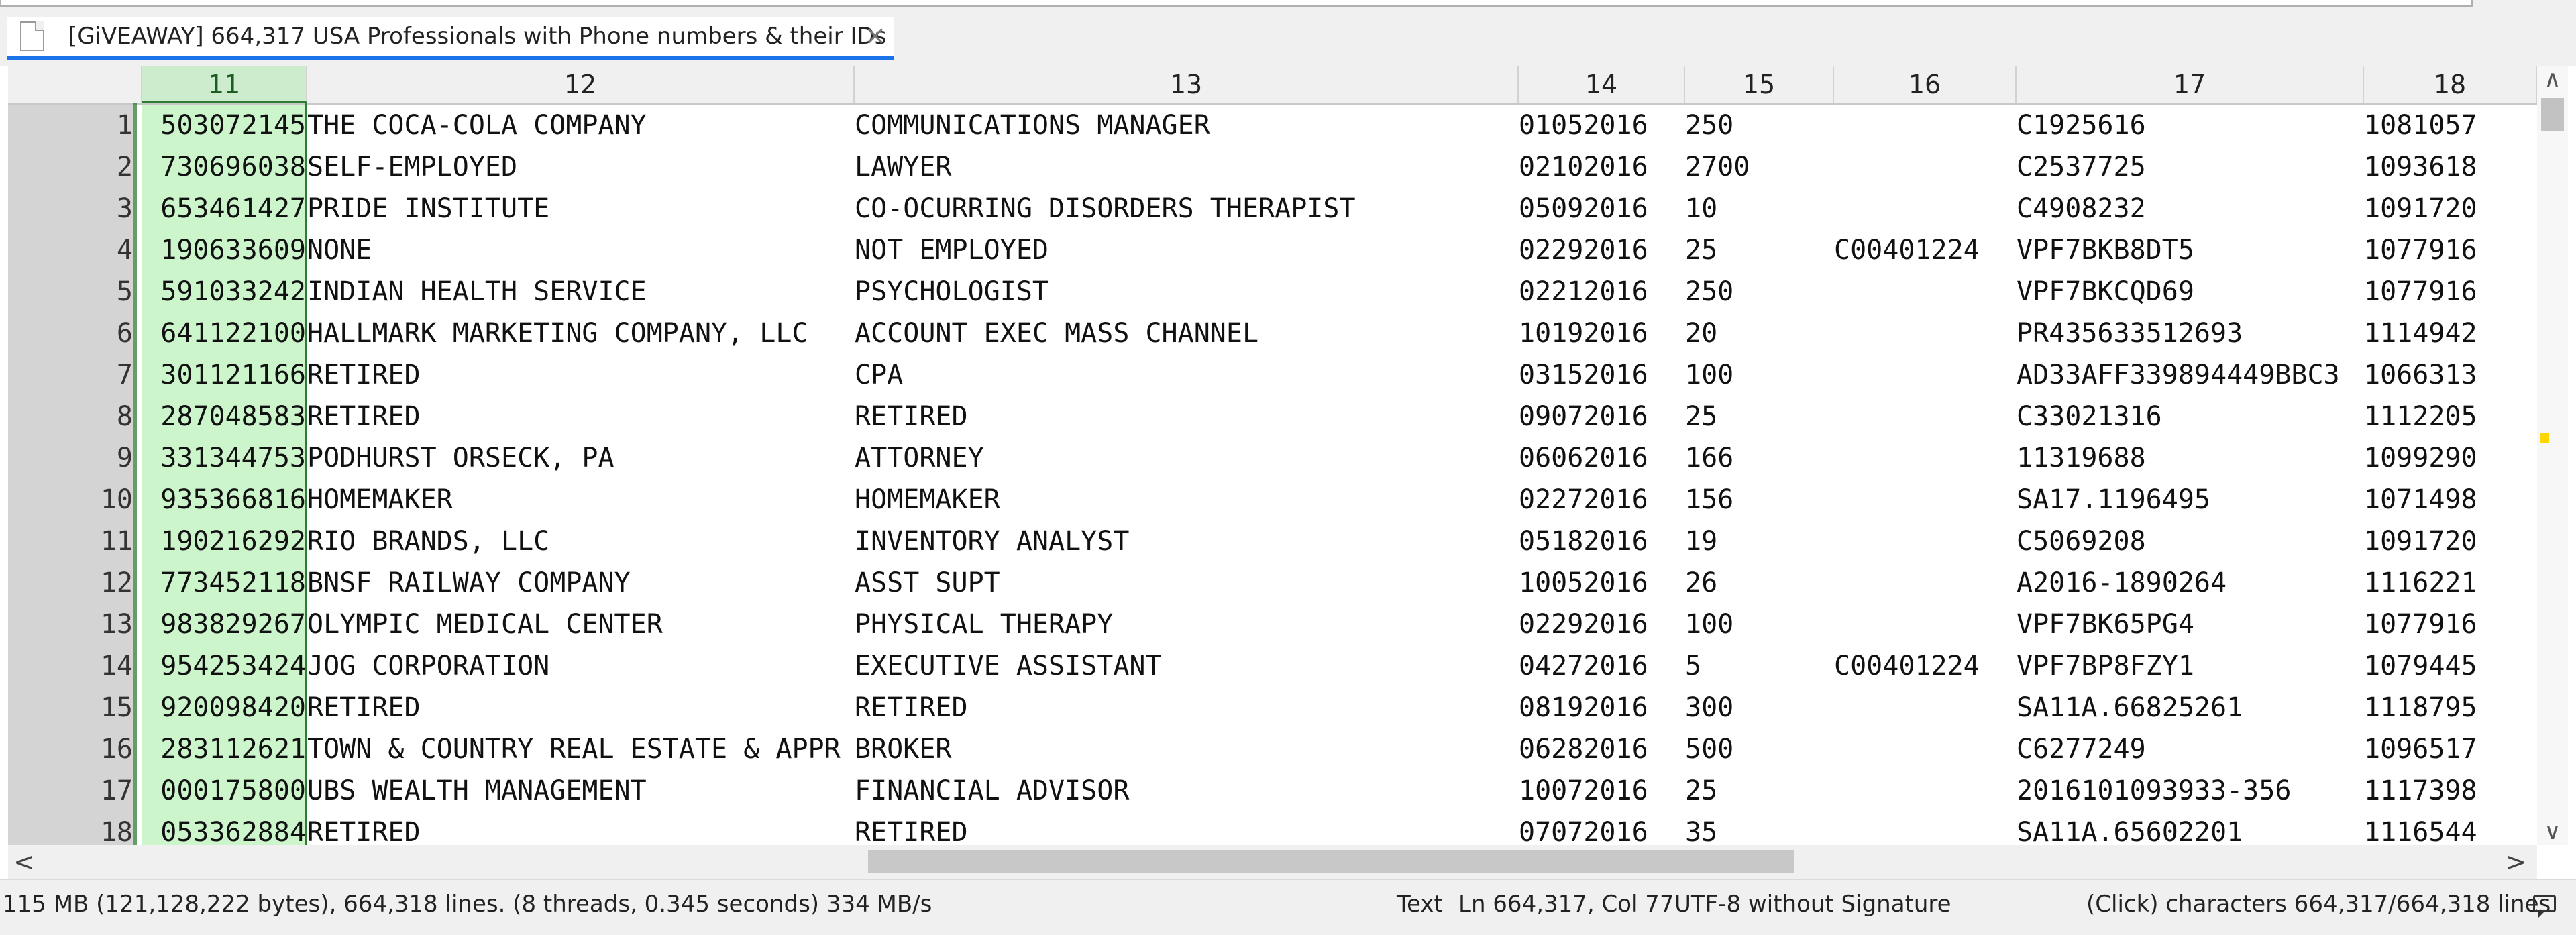  What do you see at coordinates (1925, 666) in the screenshot?
I see `cell-col-16: C00401224` at bounding box center [1925, 666].